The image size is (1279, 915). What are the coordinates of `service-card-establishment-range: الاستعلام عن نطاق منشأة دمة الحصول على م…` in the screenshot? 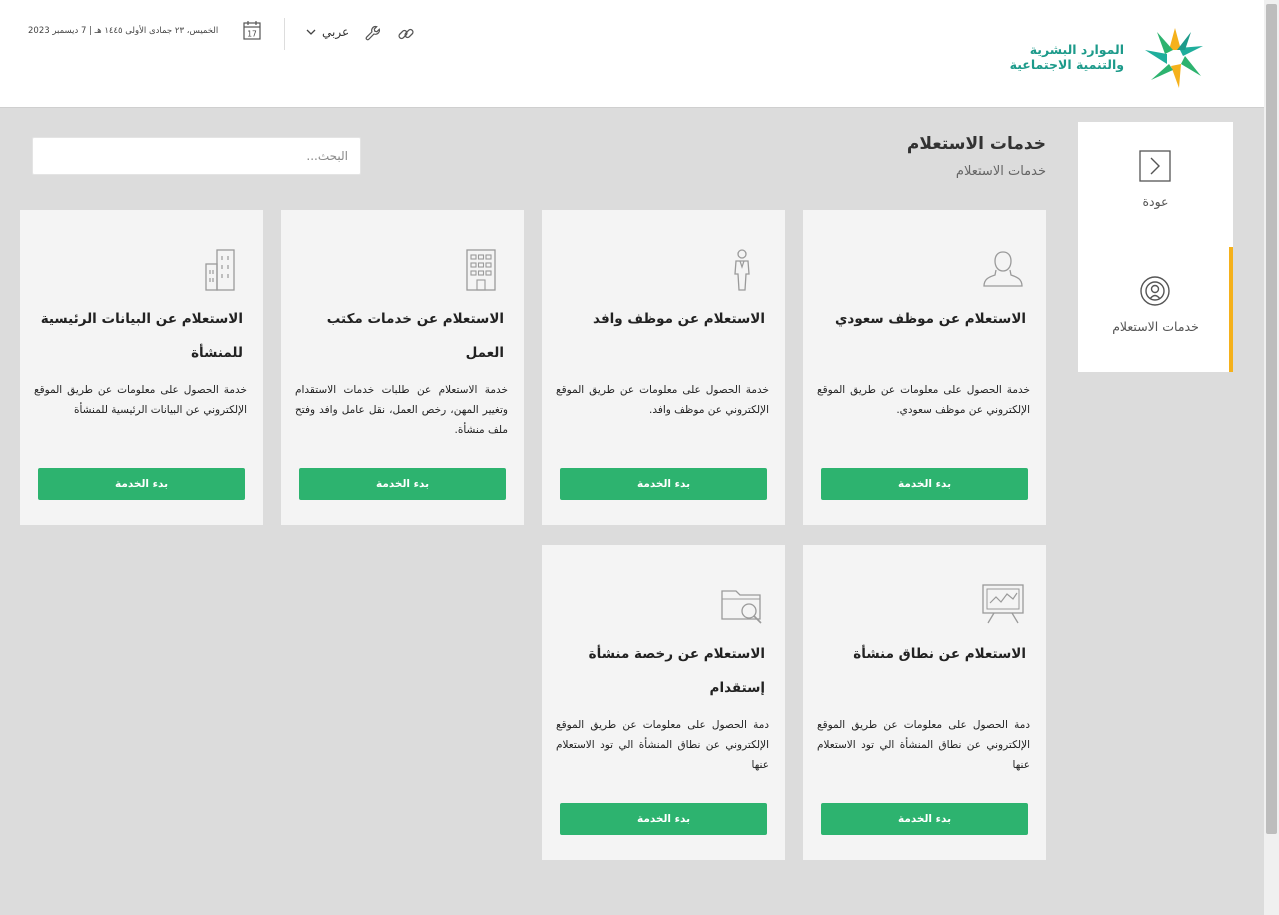 It's located at (924, 702).